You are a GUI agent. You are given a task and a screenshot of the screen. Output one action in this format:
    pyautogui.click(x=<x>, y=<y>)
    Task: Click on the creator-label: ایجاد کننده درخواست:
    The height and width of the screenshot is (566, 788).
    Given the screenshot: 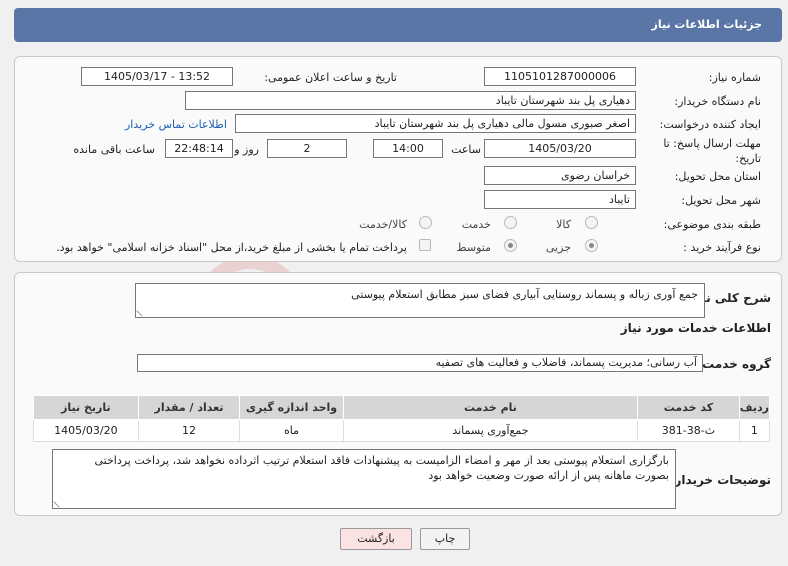 What is the action you would take?
    pyautogui.click(x=710, y=124)
    